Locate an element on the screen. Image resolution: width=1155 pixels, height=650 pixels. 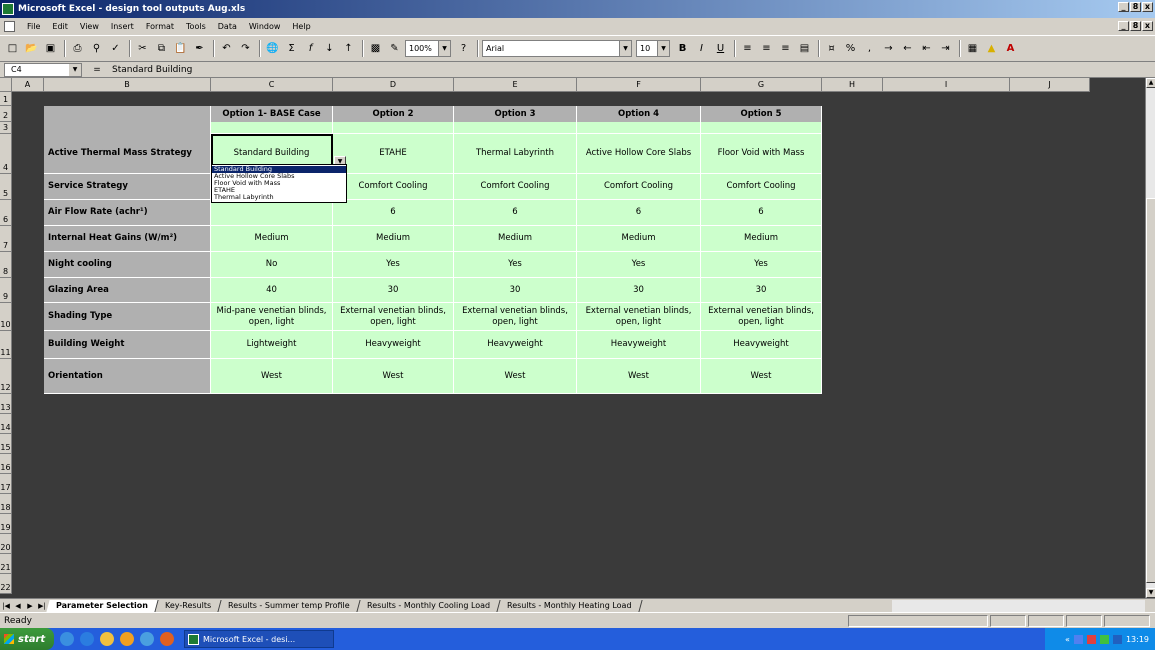
row-header-17: 17 is located at coordinates (6, 484).